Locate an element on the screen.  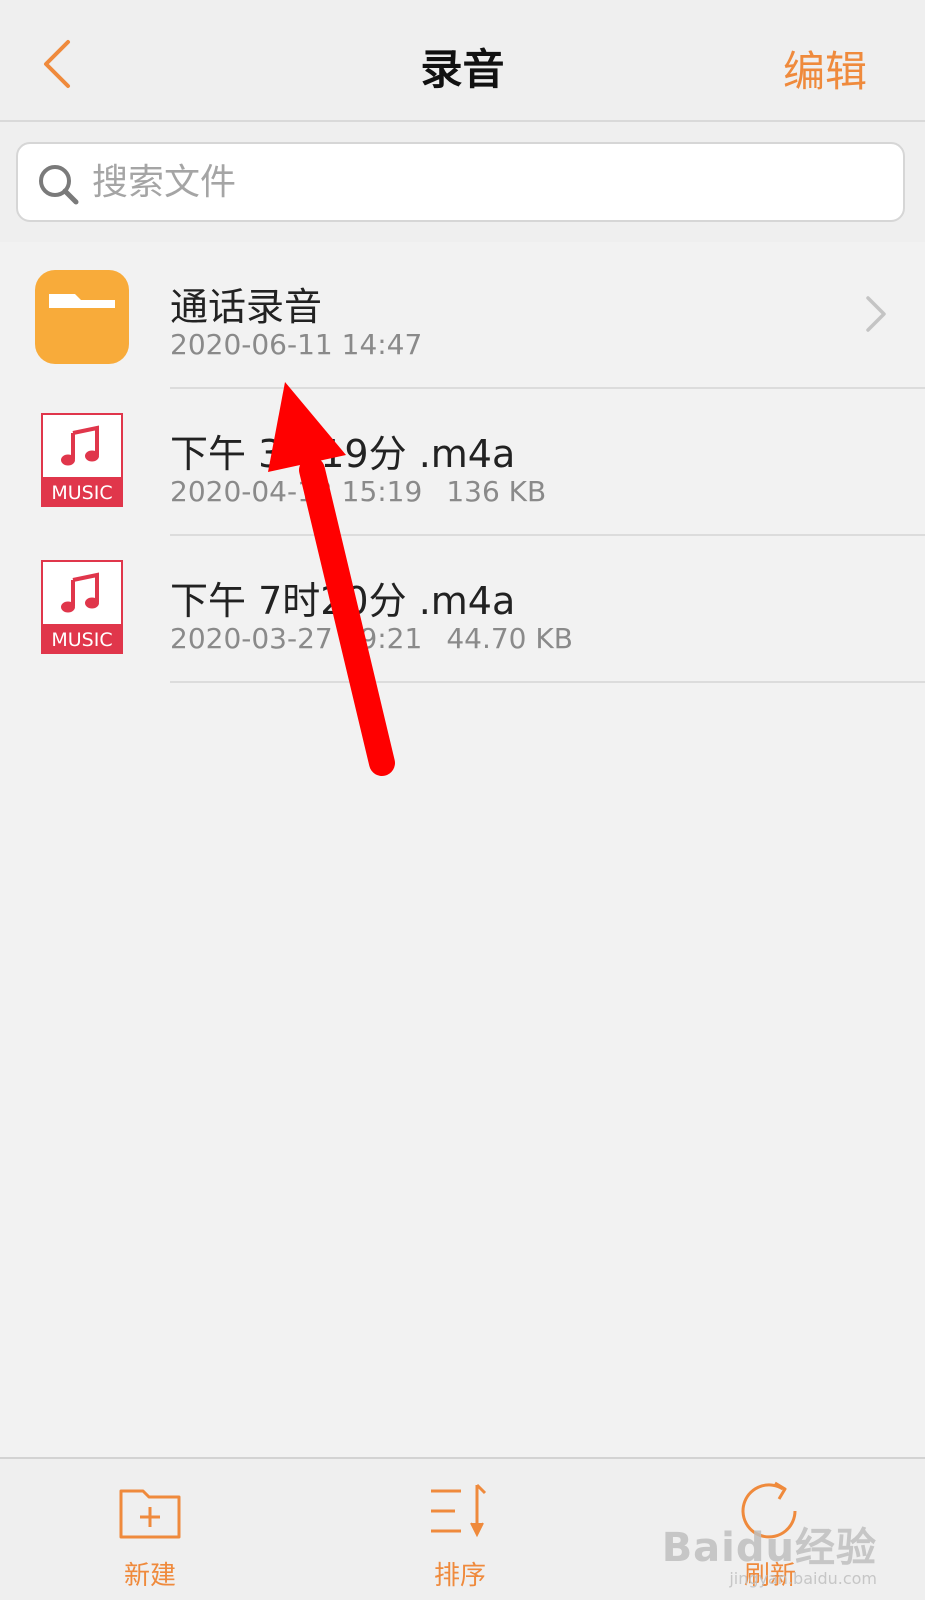
new-folder-button: 新建 is located at coordinates (150, 1535).